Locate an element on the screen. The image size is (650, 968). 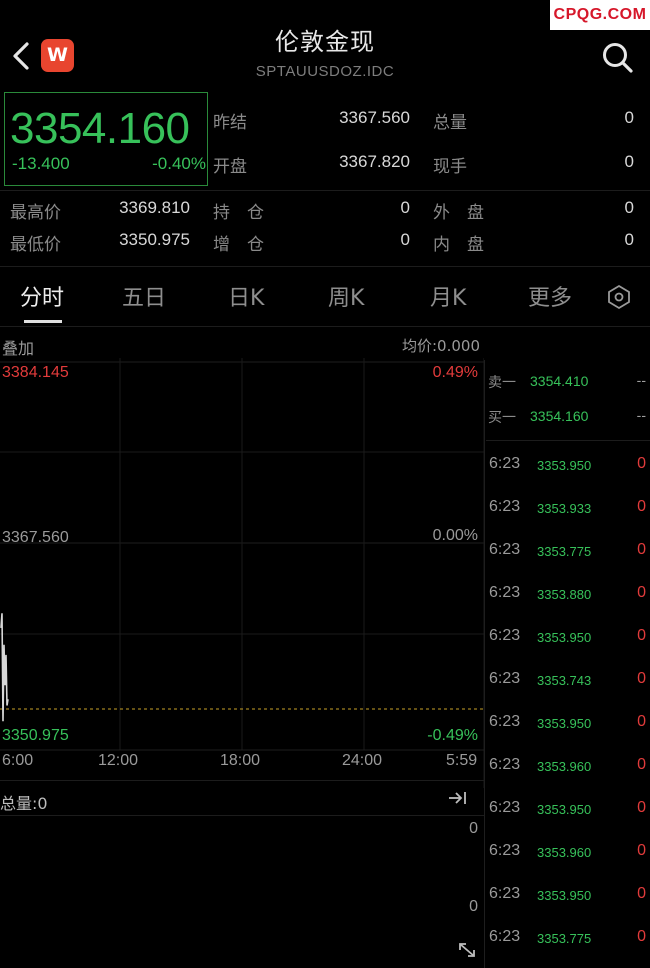
tab-monthly-k: 月K is located at coordinates (448, 296).